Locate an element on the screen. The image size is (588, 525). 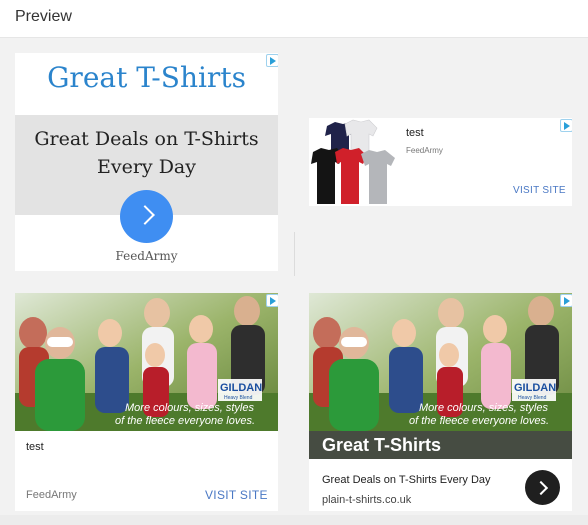
ad-display-url: plain-t-shirts.co.uk is located at coordinates (366, 500).